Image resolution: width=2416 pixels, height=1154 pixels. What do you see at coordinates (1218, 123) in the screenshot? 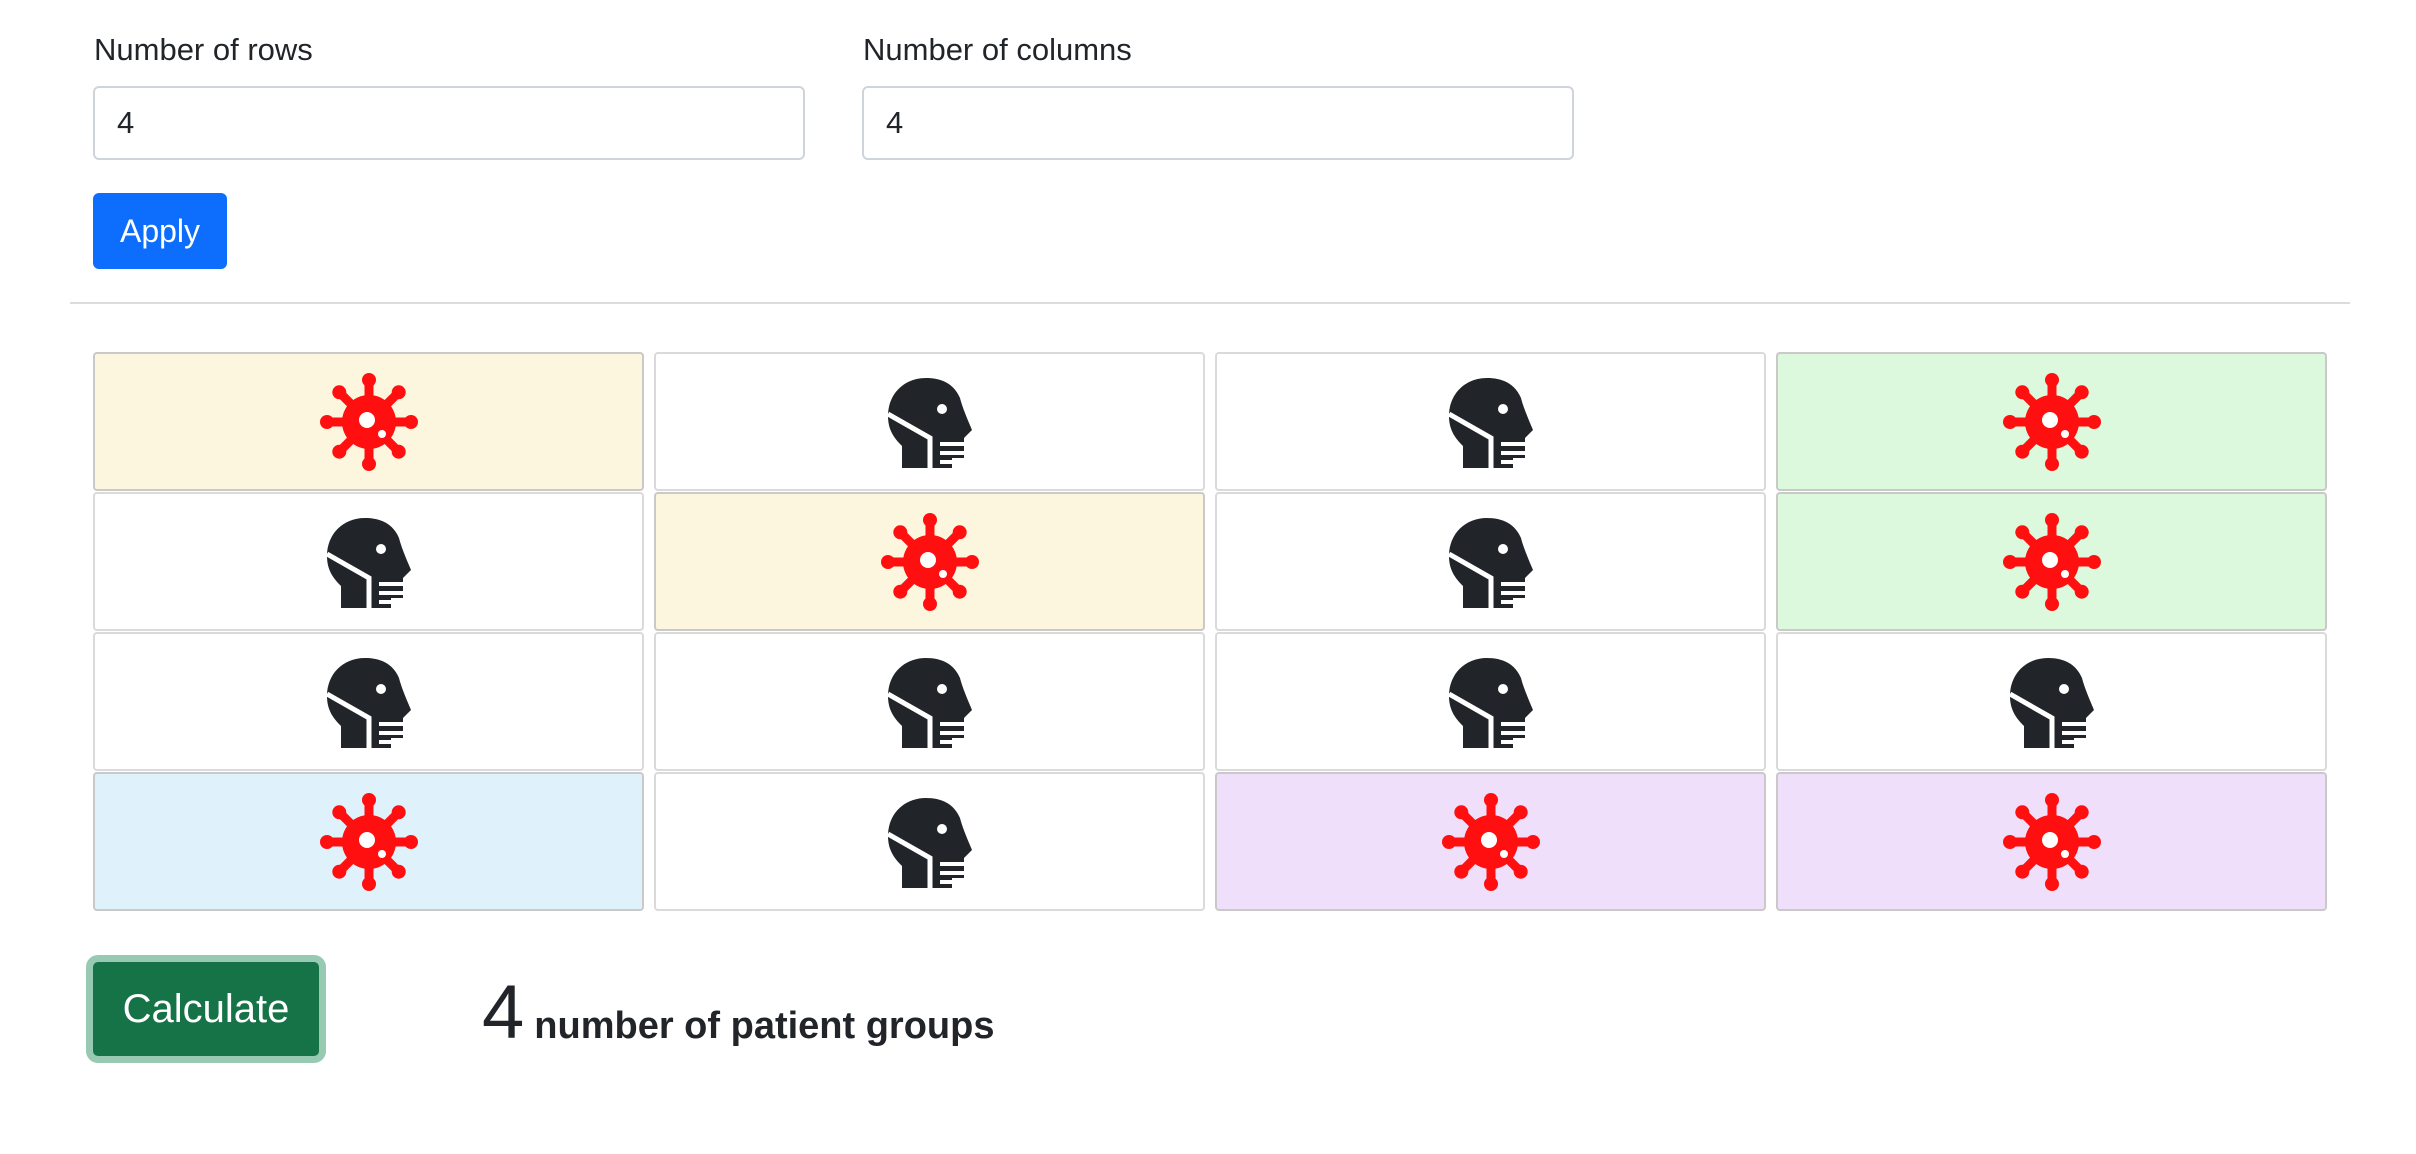
I see `columns-input` at bounding box center [1218, 123].